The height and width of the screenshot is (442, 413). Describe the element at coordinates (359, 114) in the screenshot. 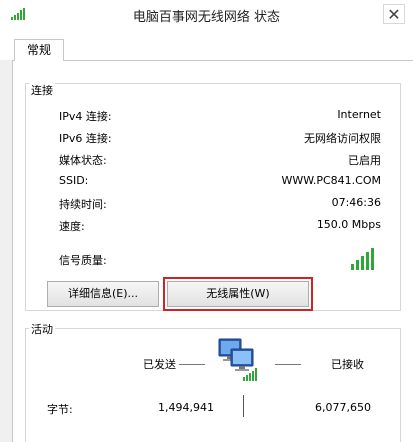

I see `ipv4-value: Internet` at that location.